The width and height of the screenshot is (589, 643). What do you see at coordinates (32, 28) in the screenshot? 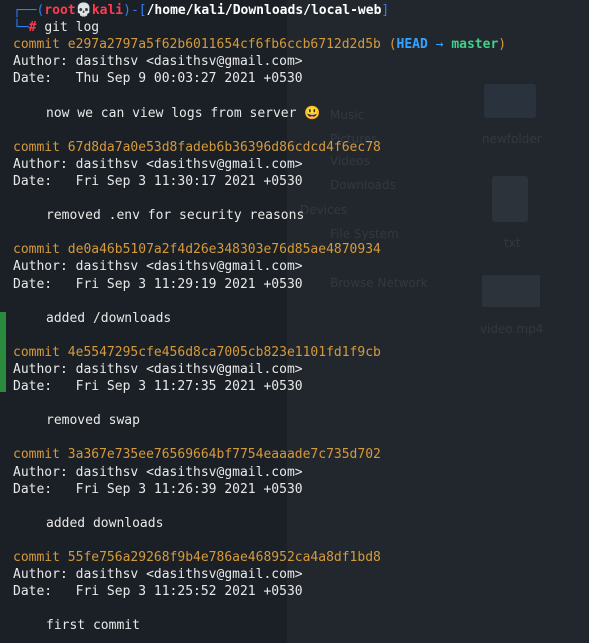
I see `prompt-hash: #` at bounding box center [32, 28].